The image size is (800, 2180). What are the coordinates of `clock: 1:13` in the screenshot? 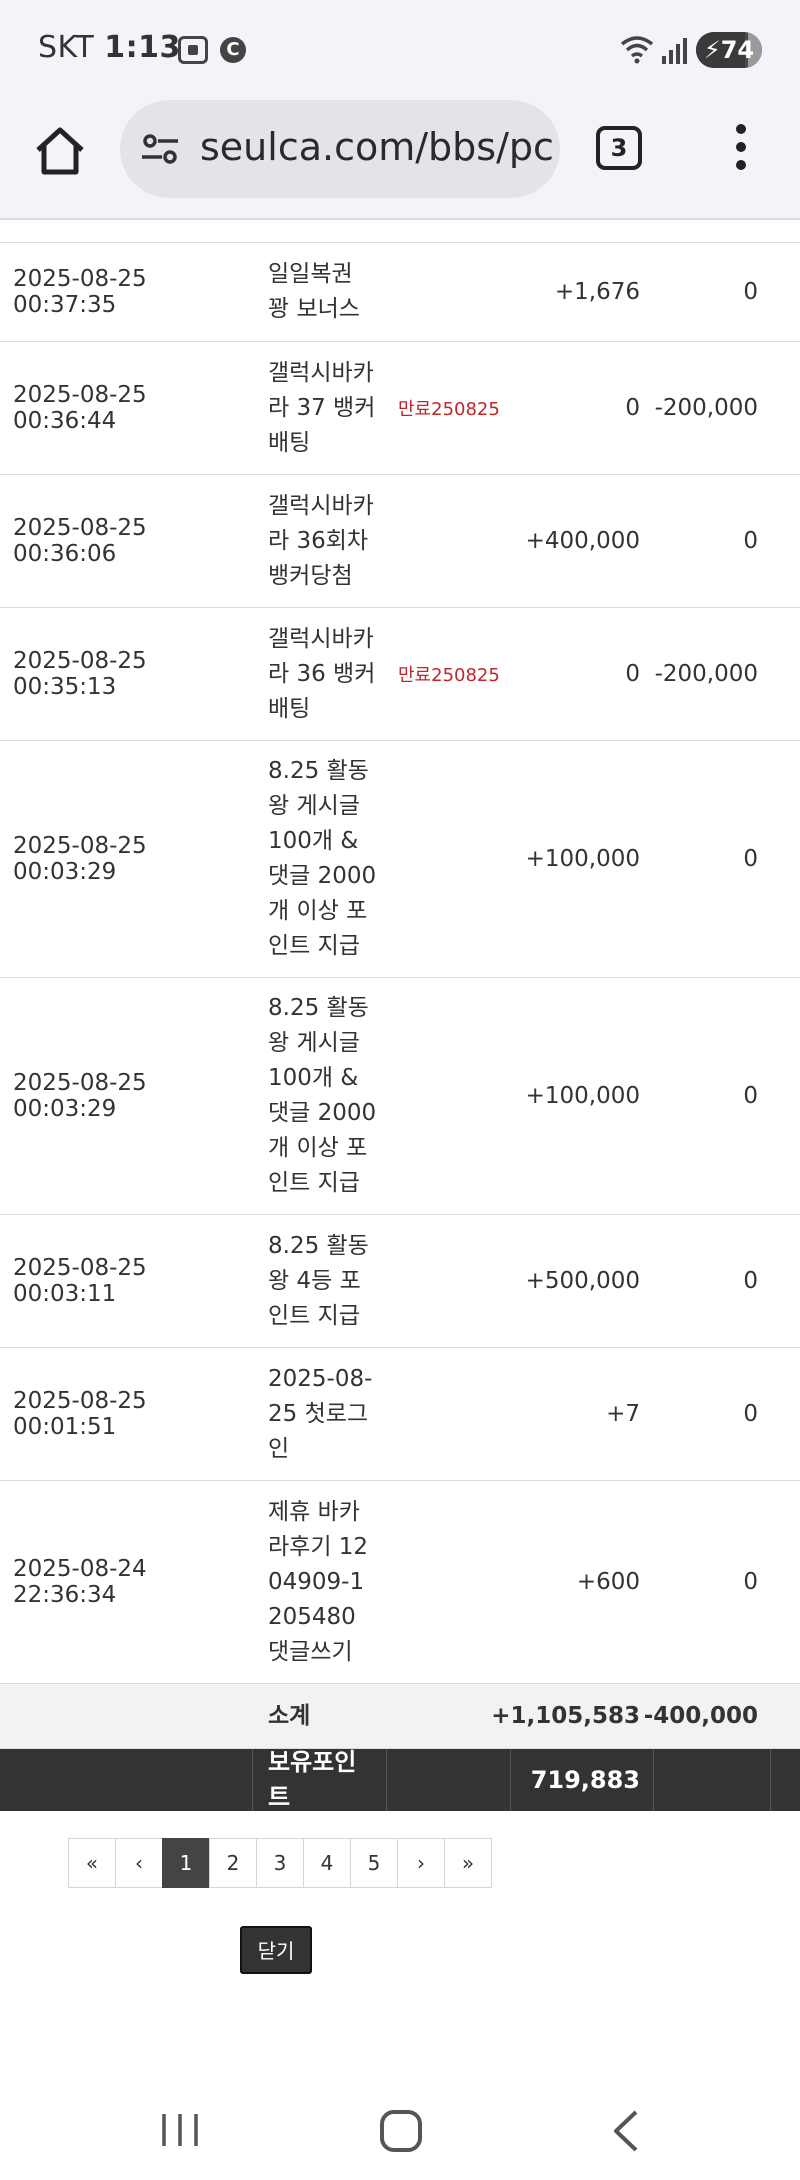 It's located at (142, 47).